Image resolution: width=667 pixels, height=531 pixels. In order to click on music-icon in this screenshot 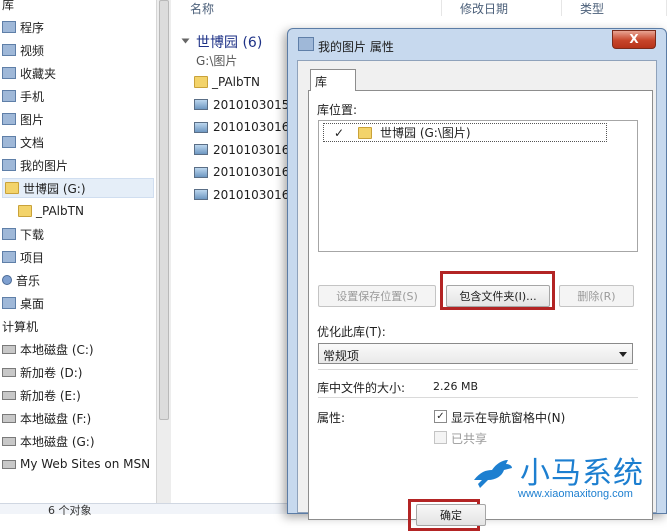, I will do `click(7, 280)`.